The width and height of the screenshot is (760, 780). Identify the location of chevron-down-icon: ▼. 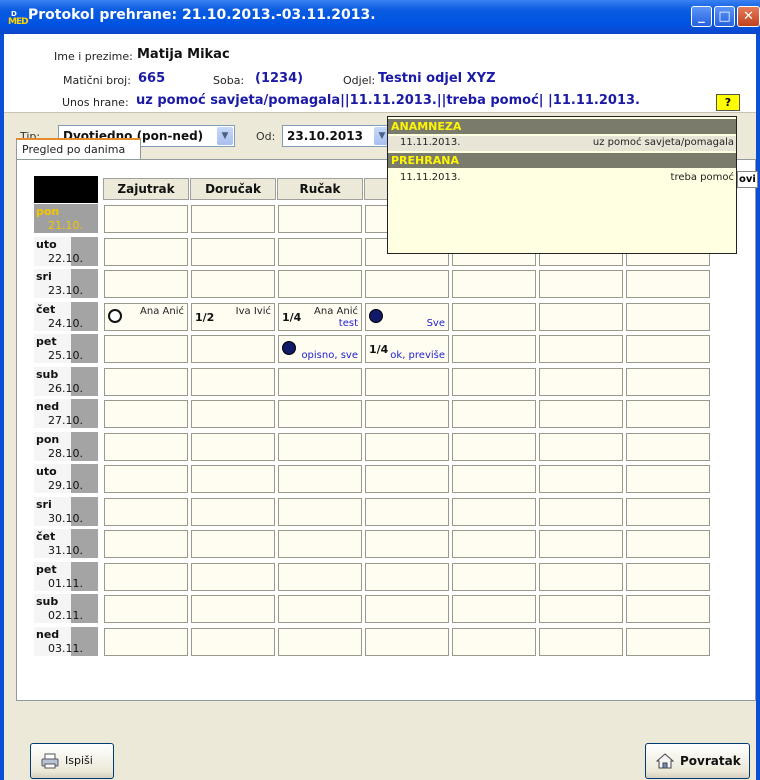
(225, 136).